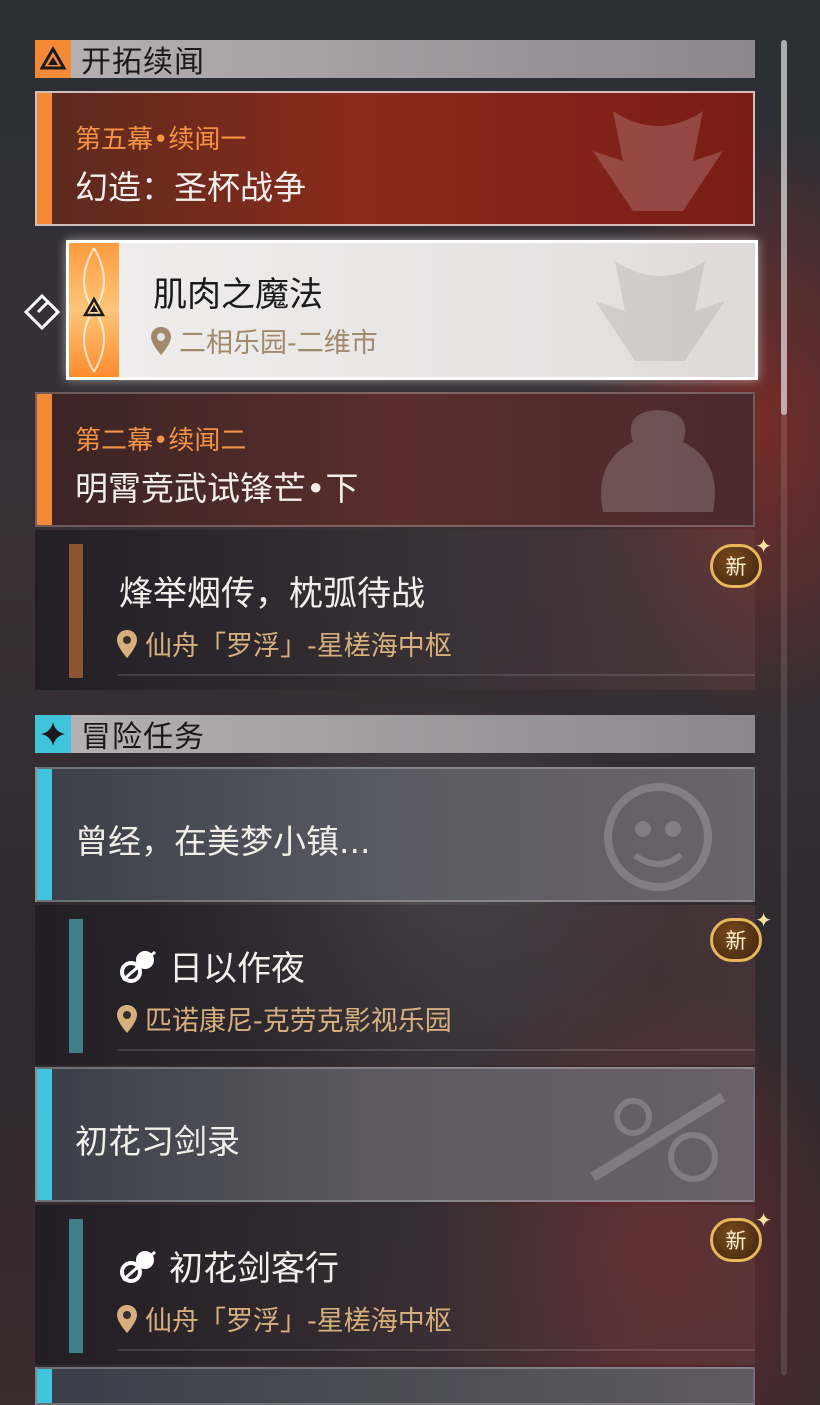  Describe the element at coordinates (161, 441) in the screenshot. I see `chapter-subtitle: 第二幕•续闻二` at that location.